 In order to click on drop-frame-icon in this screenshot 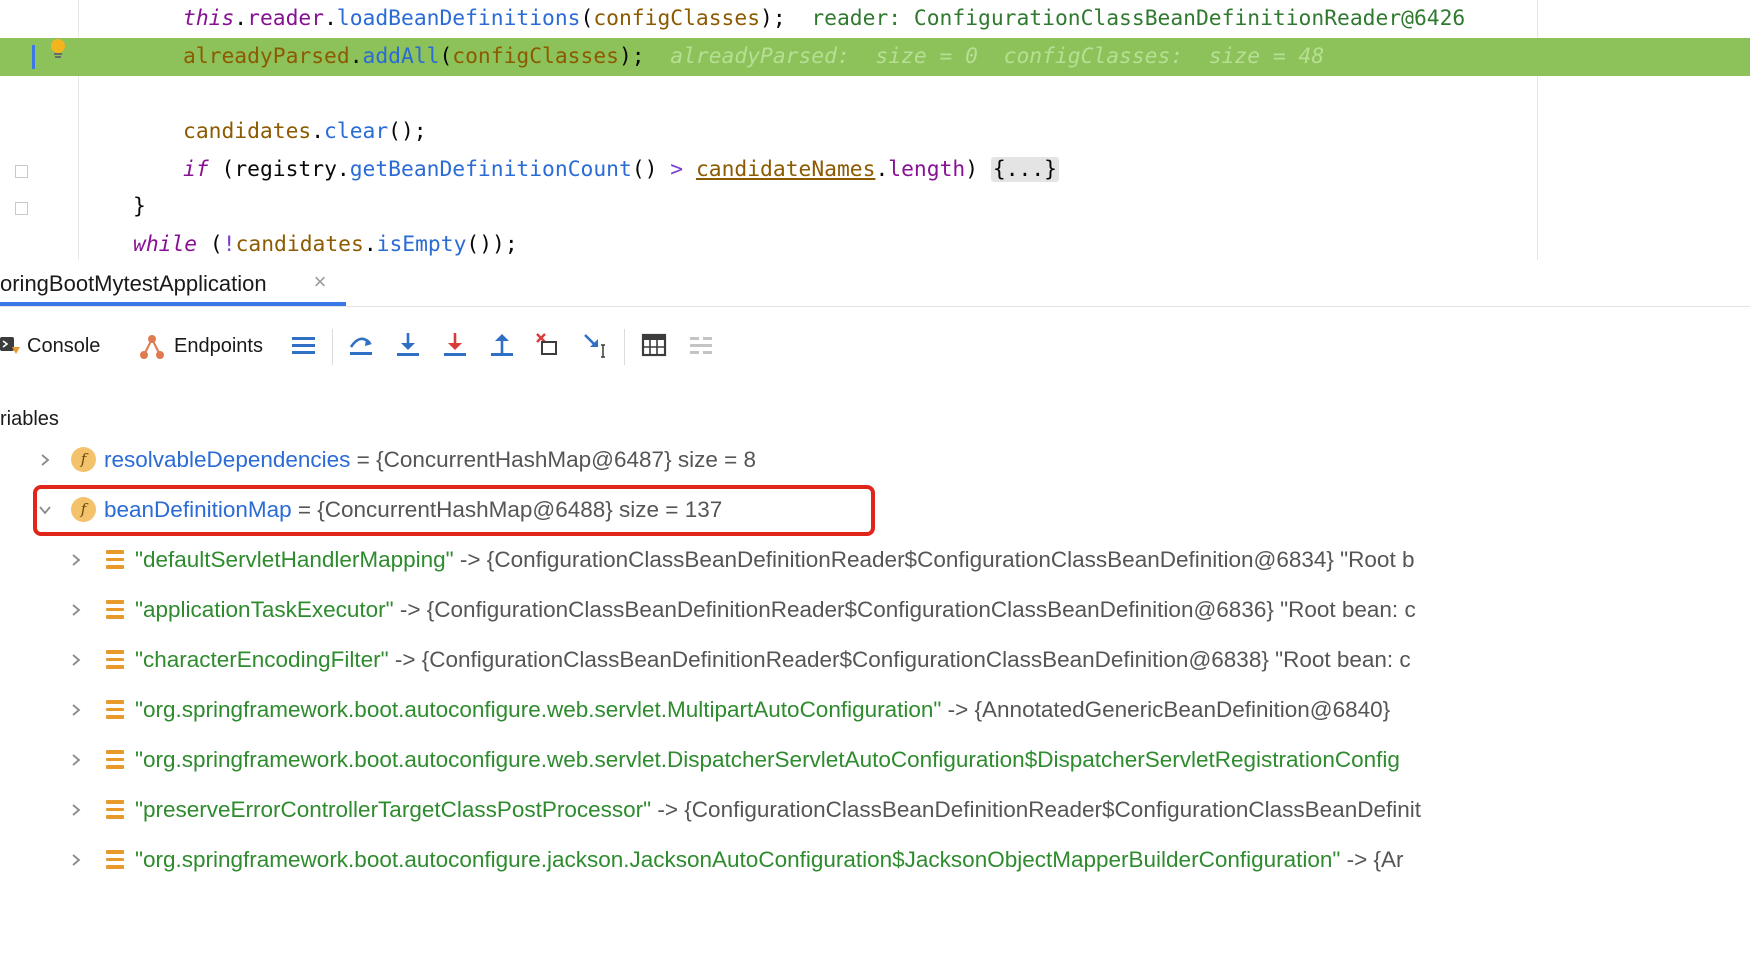, I will do `click(548, 345)`.